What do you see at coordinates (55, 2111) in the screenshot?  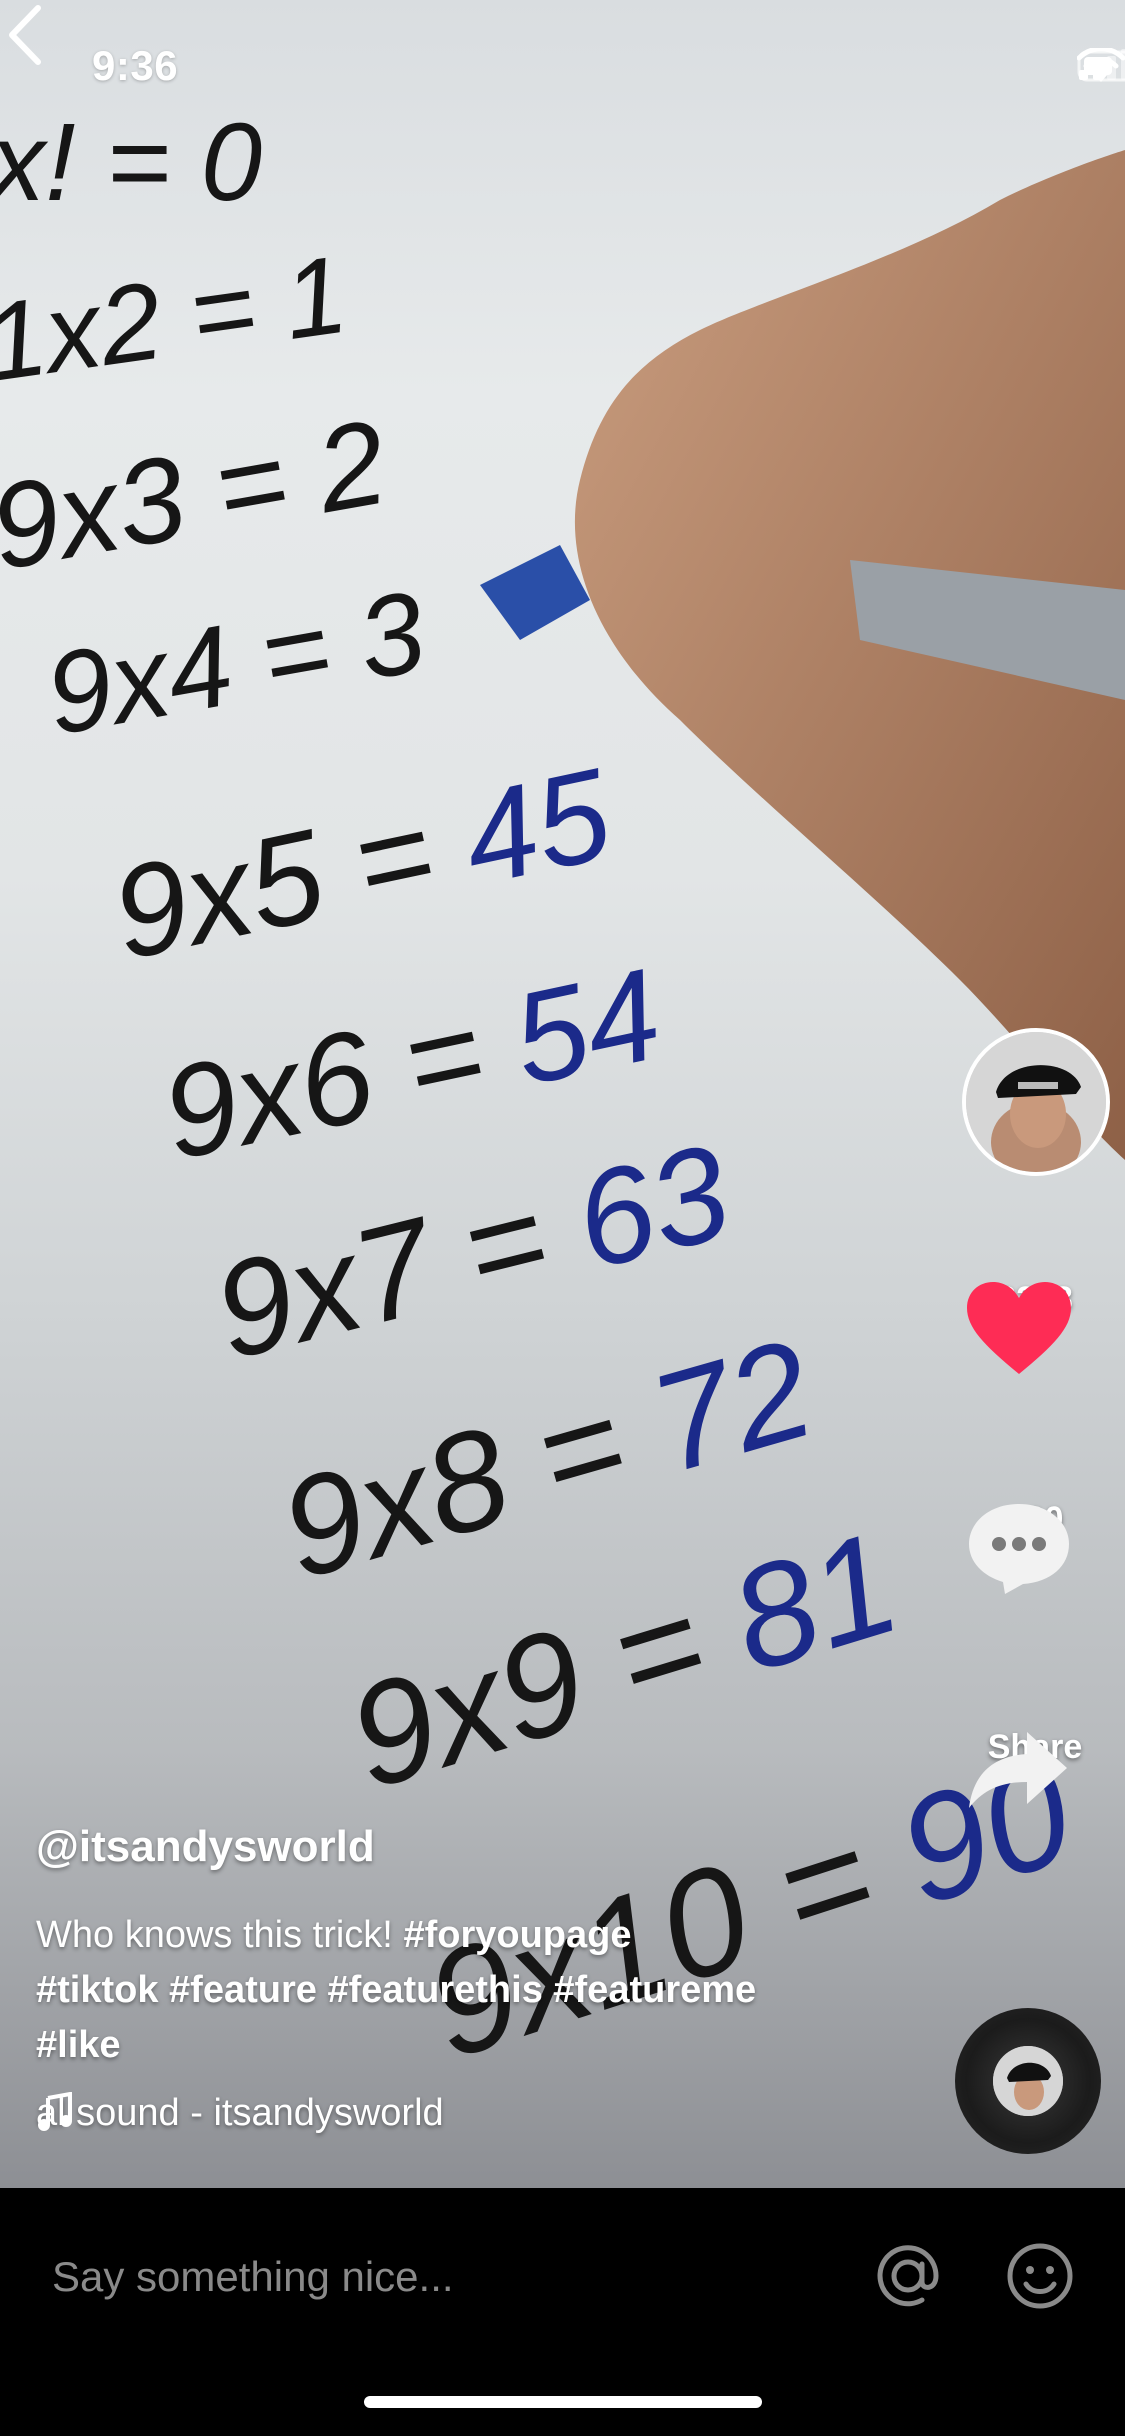 I see `music-note-icon` at bounding box center [55, 2111].